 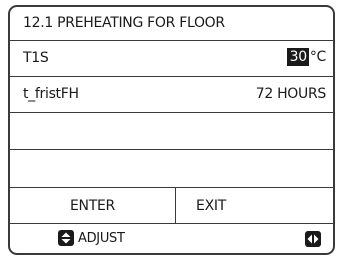 I want to click on param-row-t1s: T1S 30 °C, so click(x=171, y=59).